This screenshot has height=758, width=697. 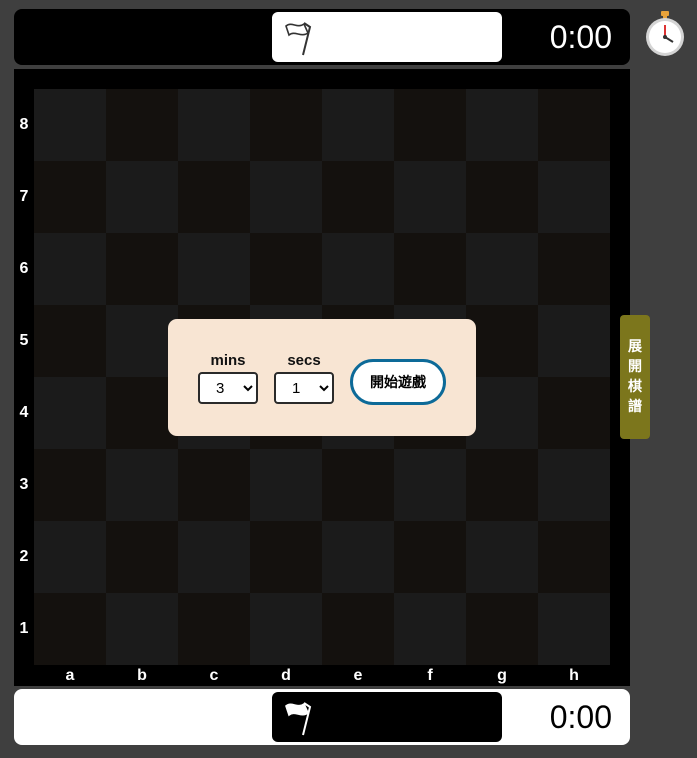 What do you see at coordinates (214, 675) in the screenshot?
I see `file-label: c` at bounding box center [214, 675].